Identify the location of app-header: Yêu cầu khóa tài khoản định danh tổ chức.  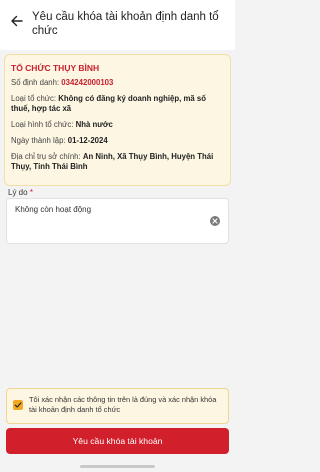
(117, 25).